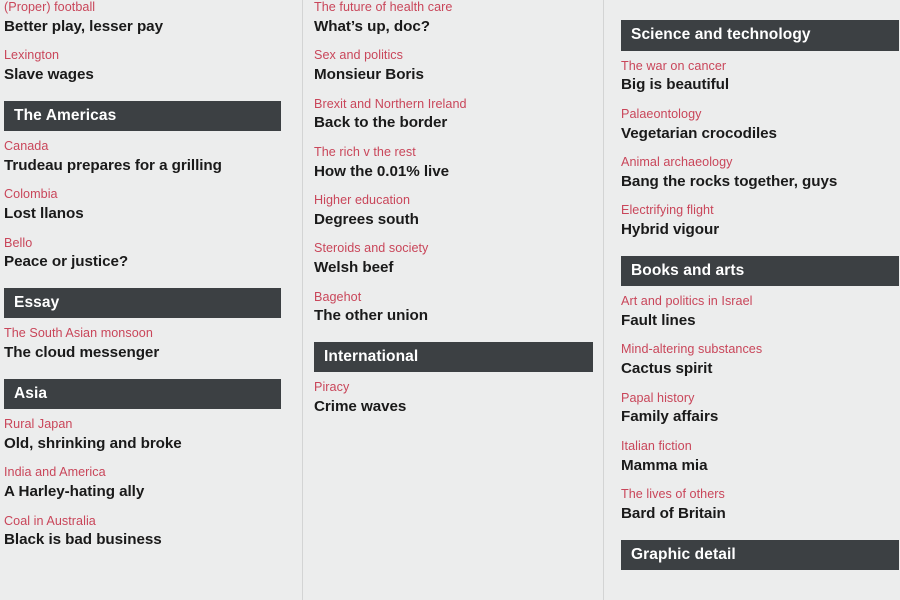 The height and width of the screenshot is (600, 900). I want to click on section-header-books-and-arts: Books and arts, so click(760, 271).